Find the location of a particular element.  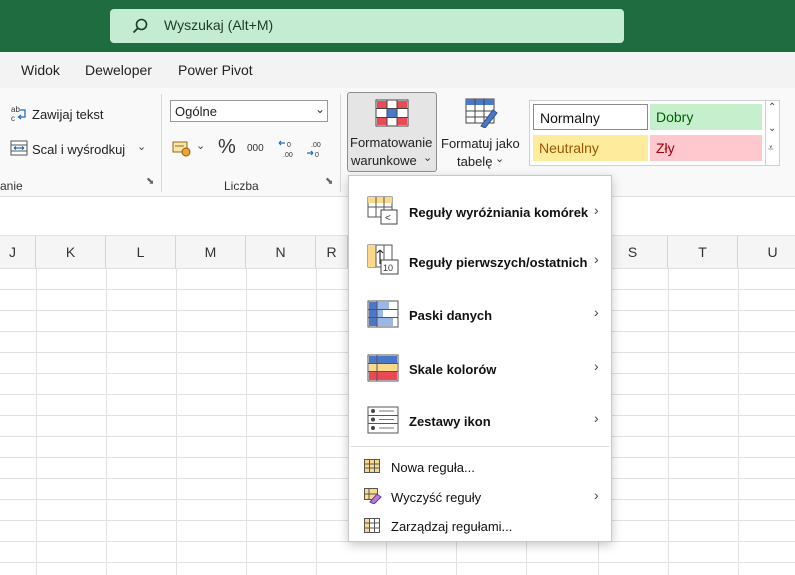

menu-item-icon-sets: Zestawy ikon › is located at coordinates (480, 422).